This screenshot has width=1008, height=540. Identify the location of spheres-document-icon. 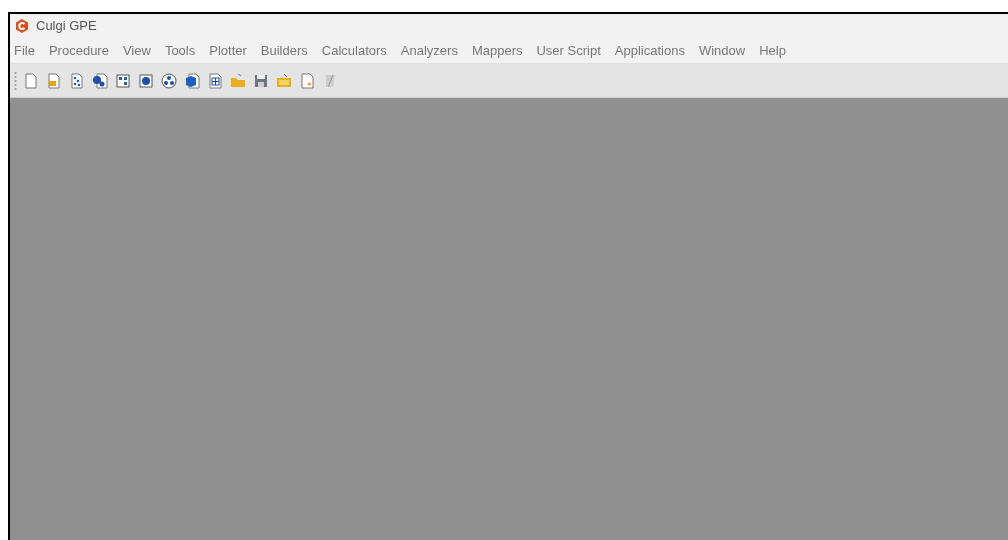
(100, 80).